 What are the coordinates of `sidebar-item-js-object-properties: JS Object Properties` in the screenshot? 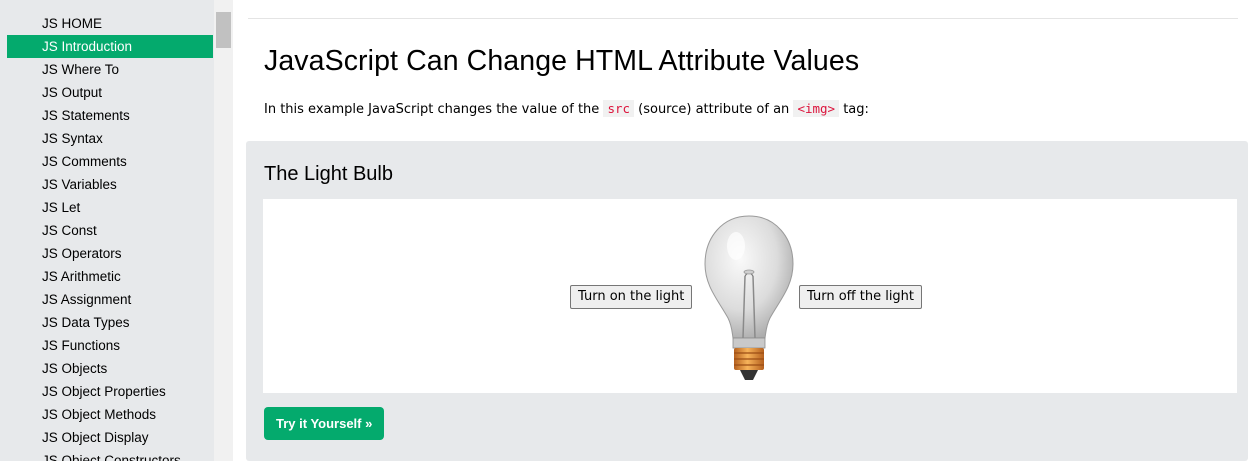 It's located at (110, 391).